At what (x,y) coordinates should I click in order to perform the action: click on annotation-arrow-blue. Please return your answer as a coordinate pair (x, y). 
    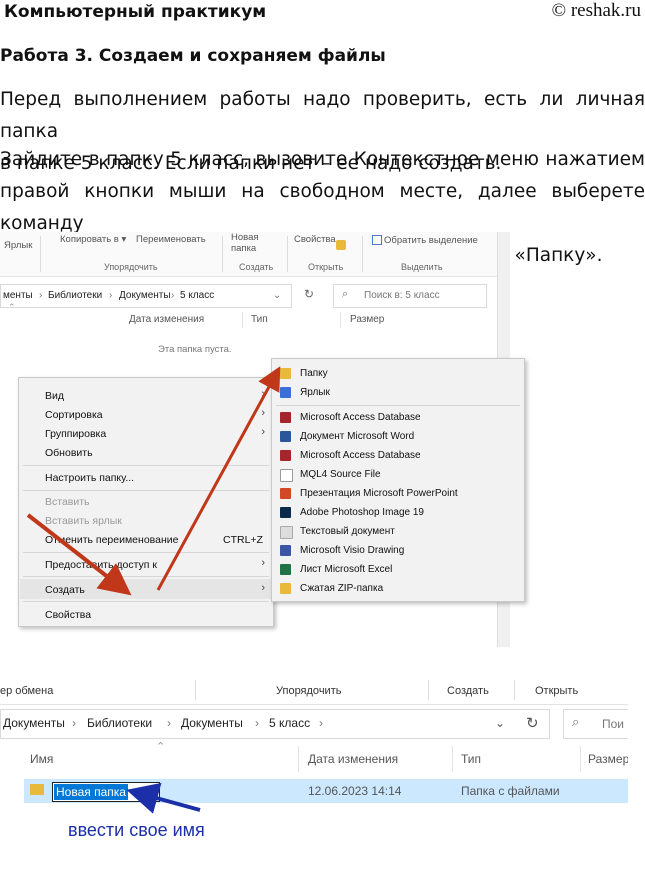
    Looking at the image, I should click on (163, 798).